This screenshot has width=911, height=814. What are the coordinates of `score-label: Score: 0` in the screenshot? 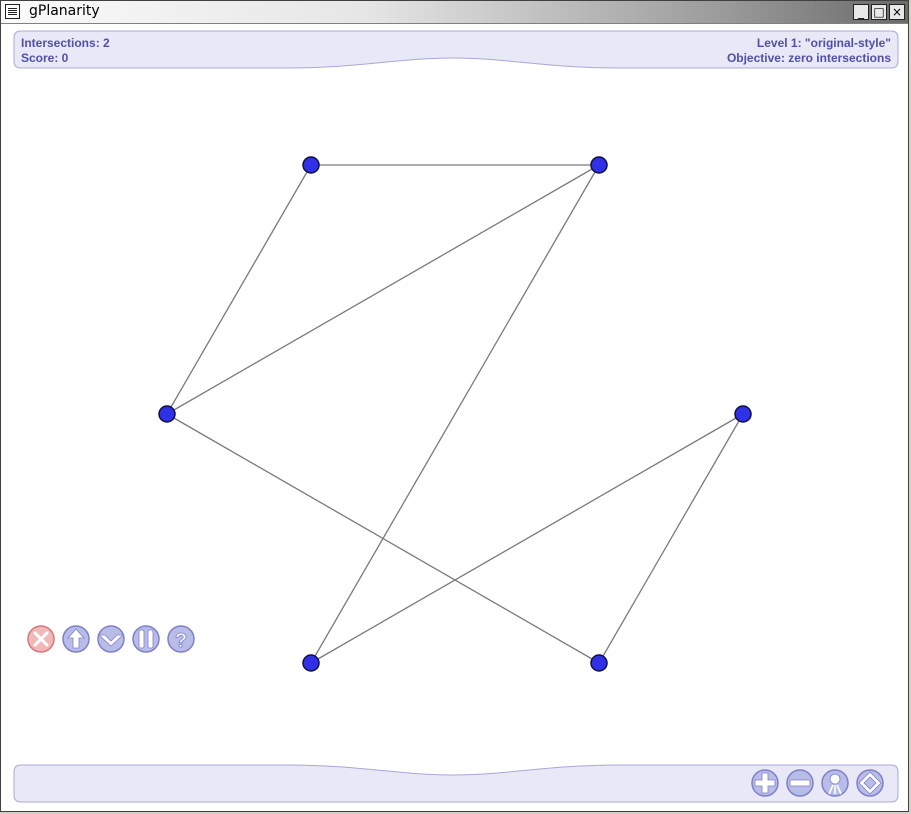 It's located at (45, 58).